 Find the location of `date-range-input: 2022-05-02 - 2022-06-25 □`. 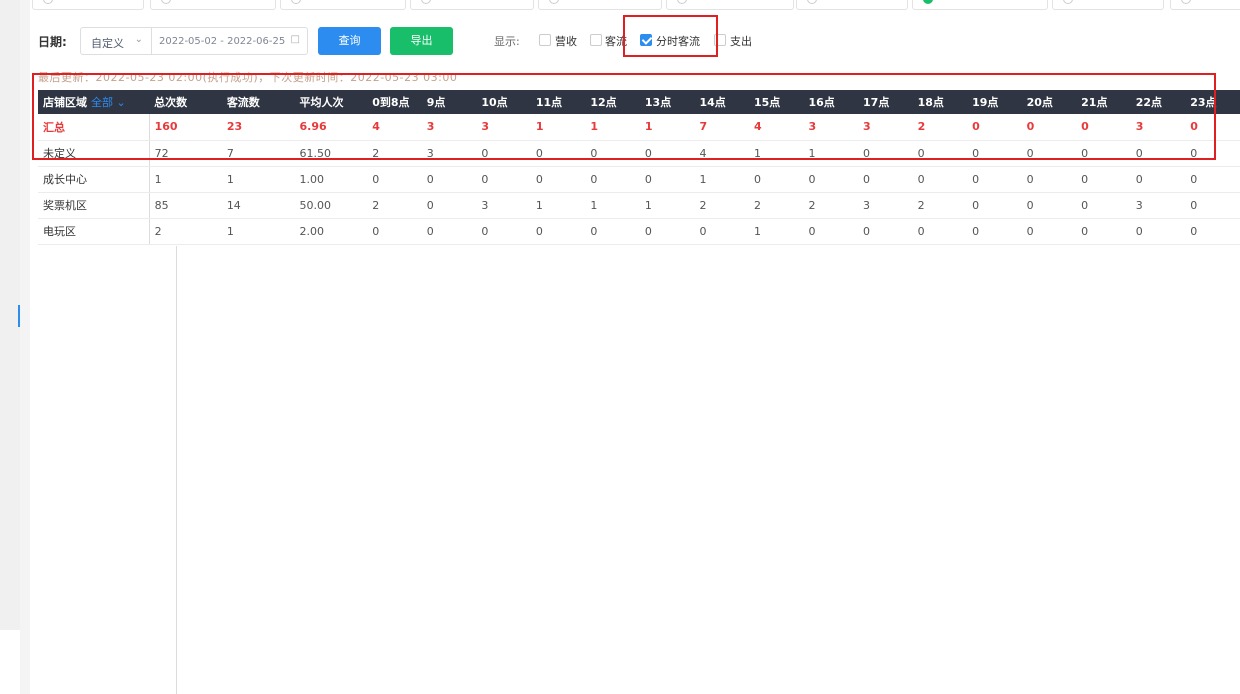

date-range-input: 2022-05-02 - 2022-06-25 □ is located at coordinates (229, 41).